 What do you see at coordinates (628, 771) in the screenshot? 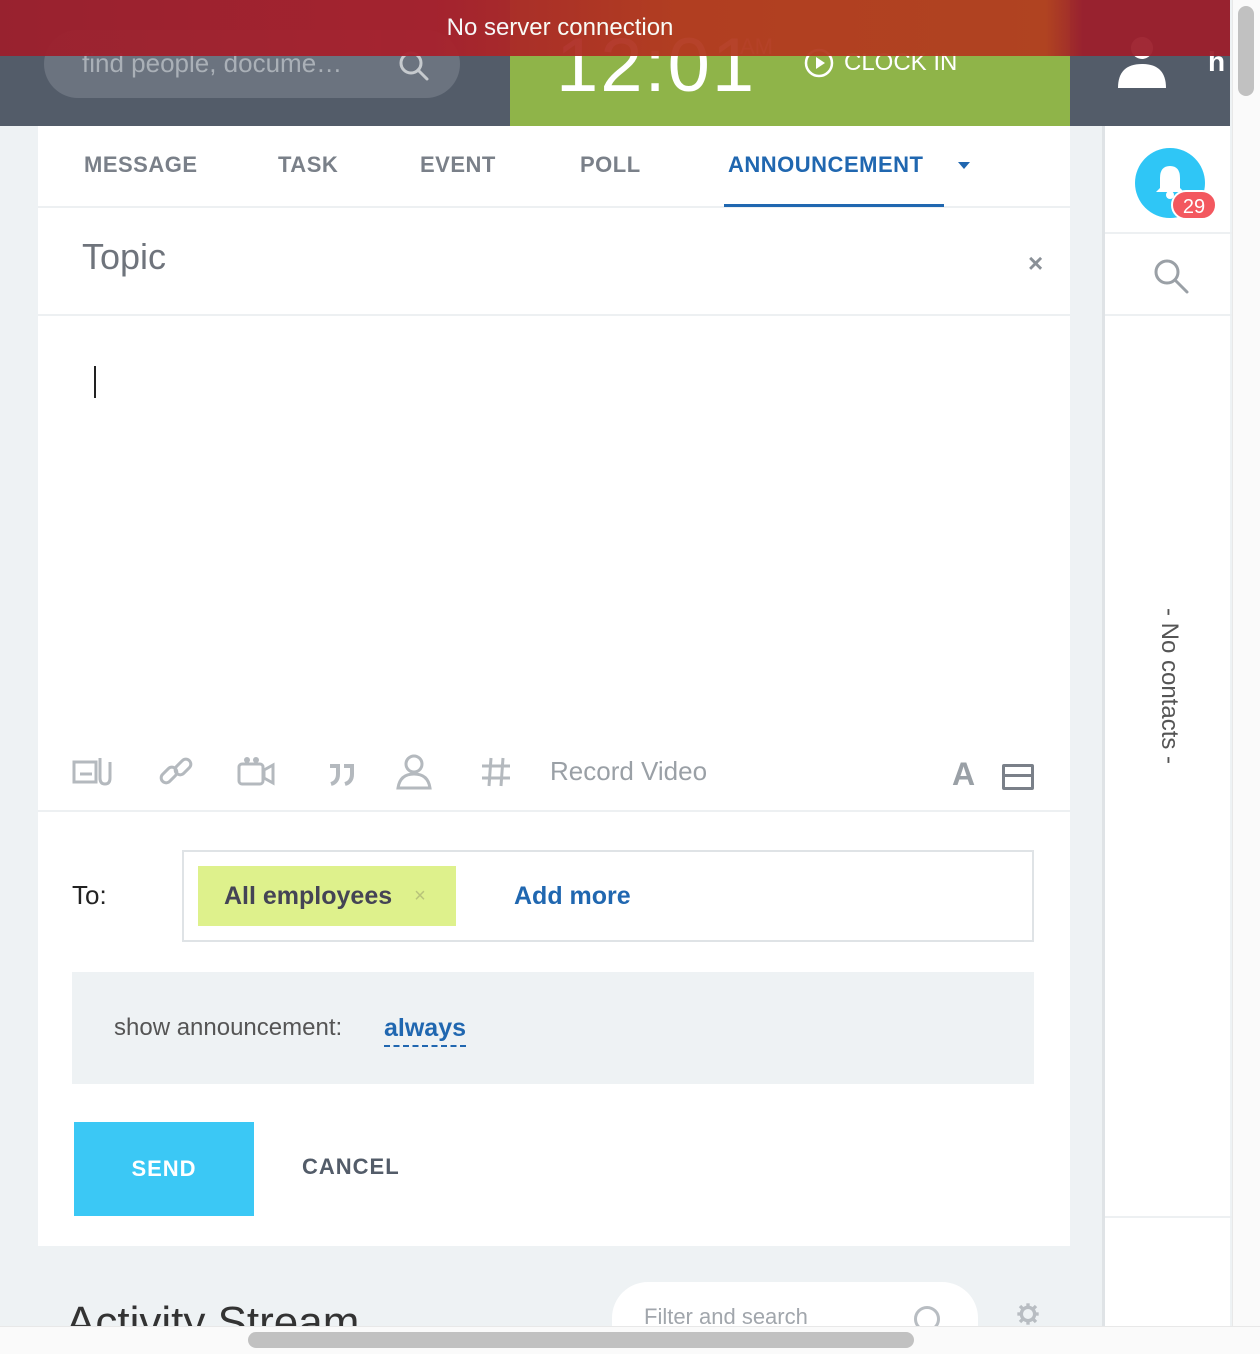
I see `record-video-button: Record Video` at bounding box center [628, 771].